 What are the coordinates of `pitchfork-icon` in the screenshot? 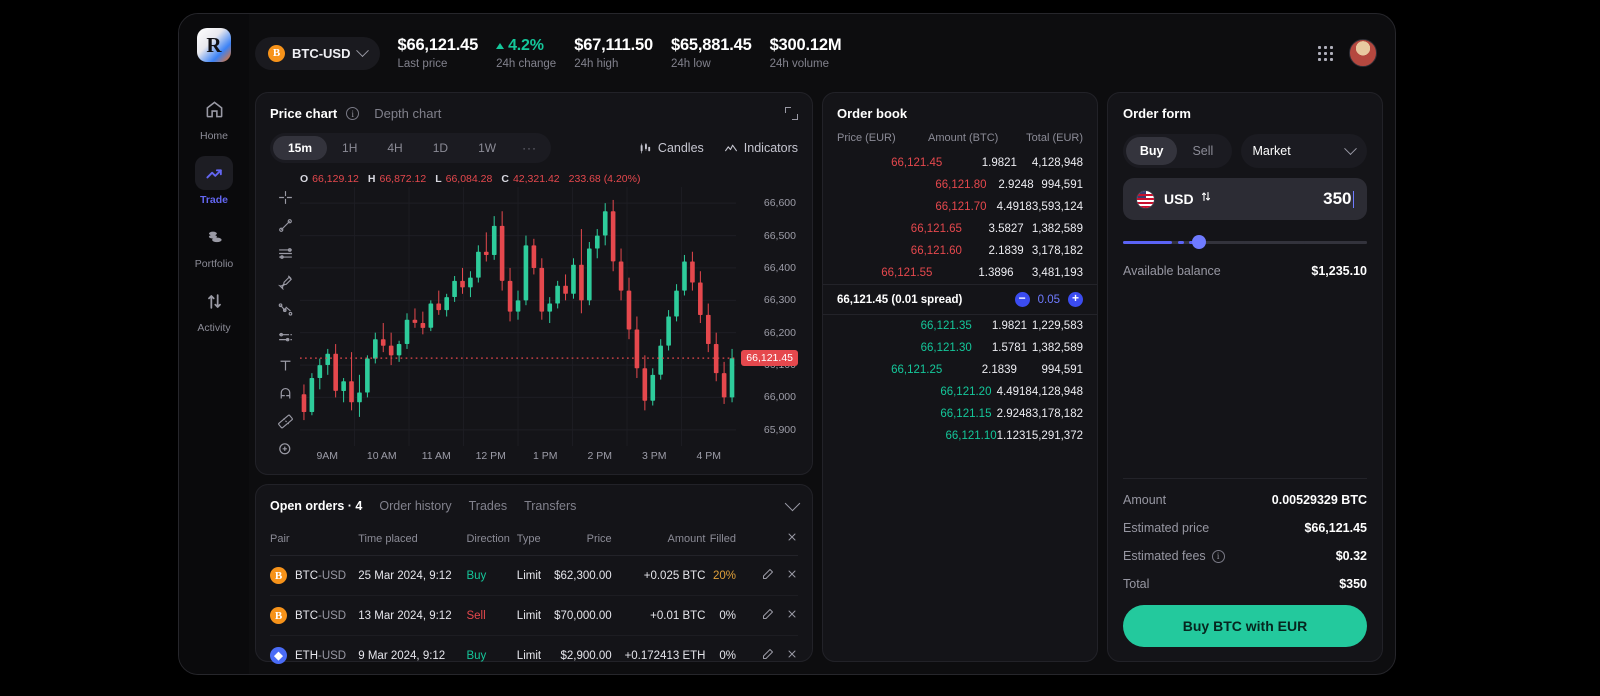 It's located at (285, 309).